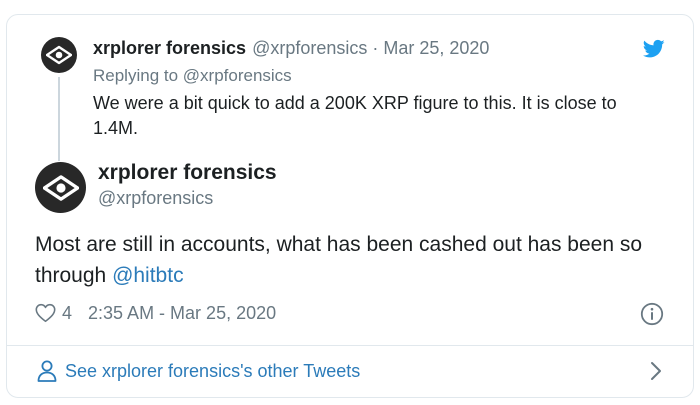 The width and height of the screenshot is (700, 405). I want to click on divider, so click(350, 345).